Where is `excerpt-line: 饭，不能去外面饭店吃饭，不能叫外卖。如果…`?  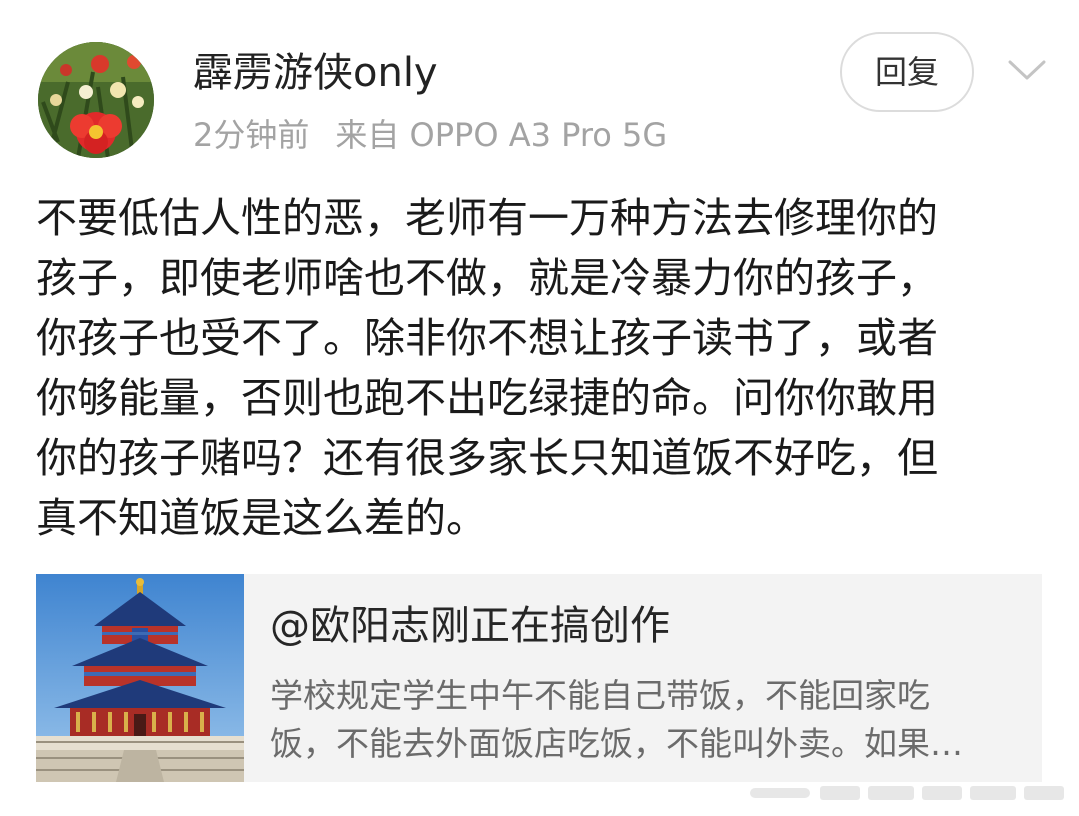 excerpt-line: 饭，不能去外面饭店吃饭，不能叫外卖。如果… is located at coordinates (616, 743).